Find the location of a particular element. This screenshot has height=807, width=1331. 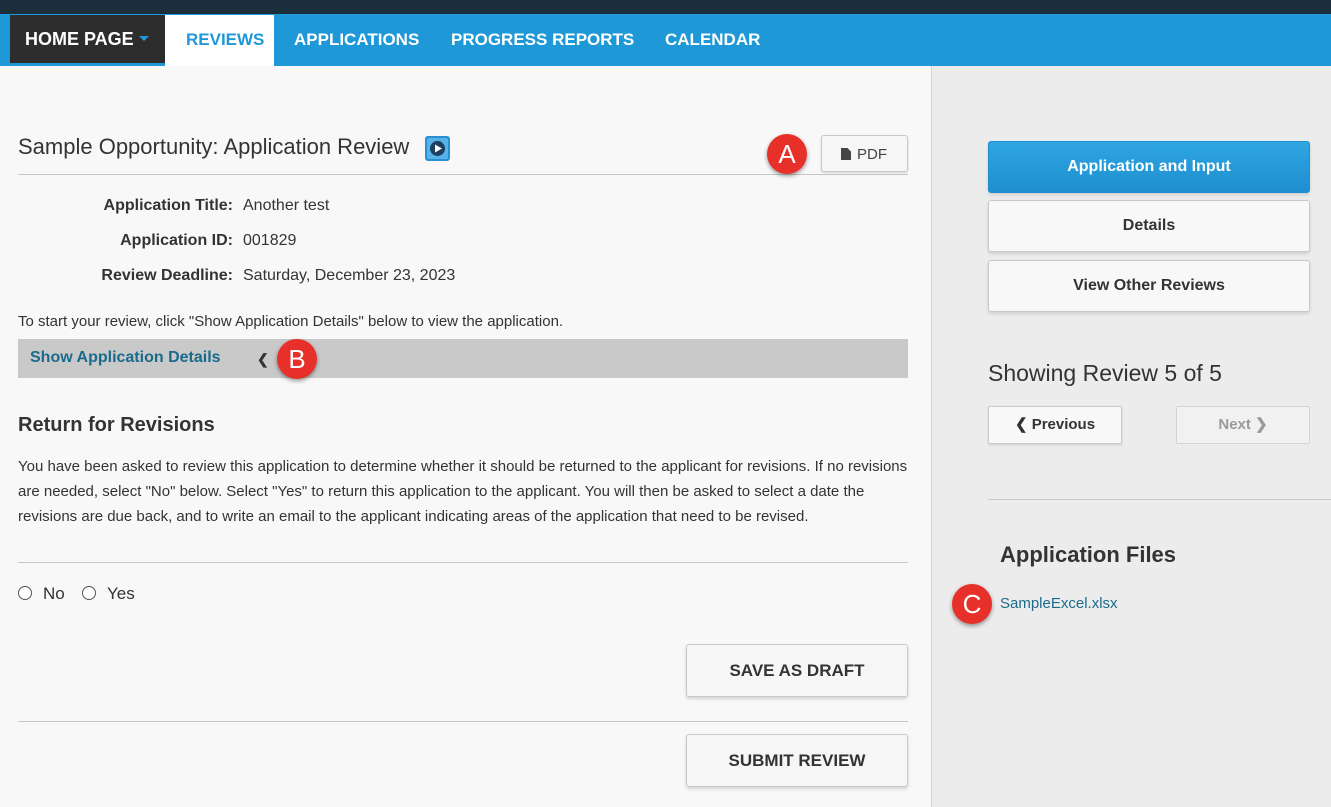

annotation-badge-a: A is located at coordinates (787, 154).